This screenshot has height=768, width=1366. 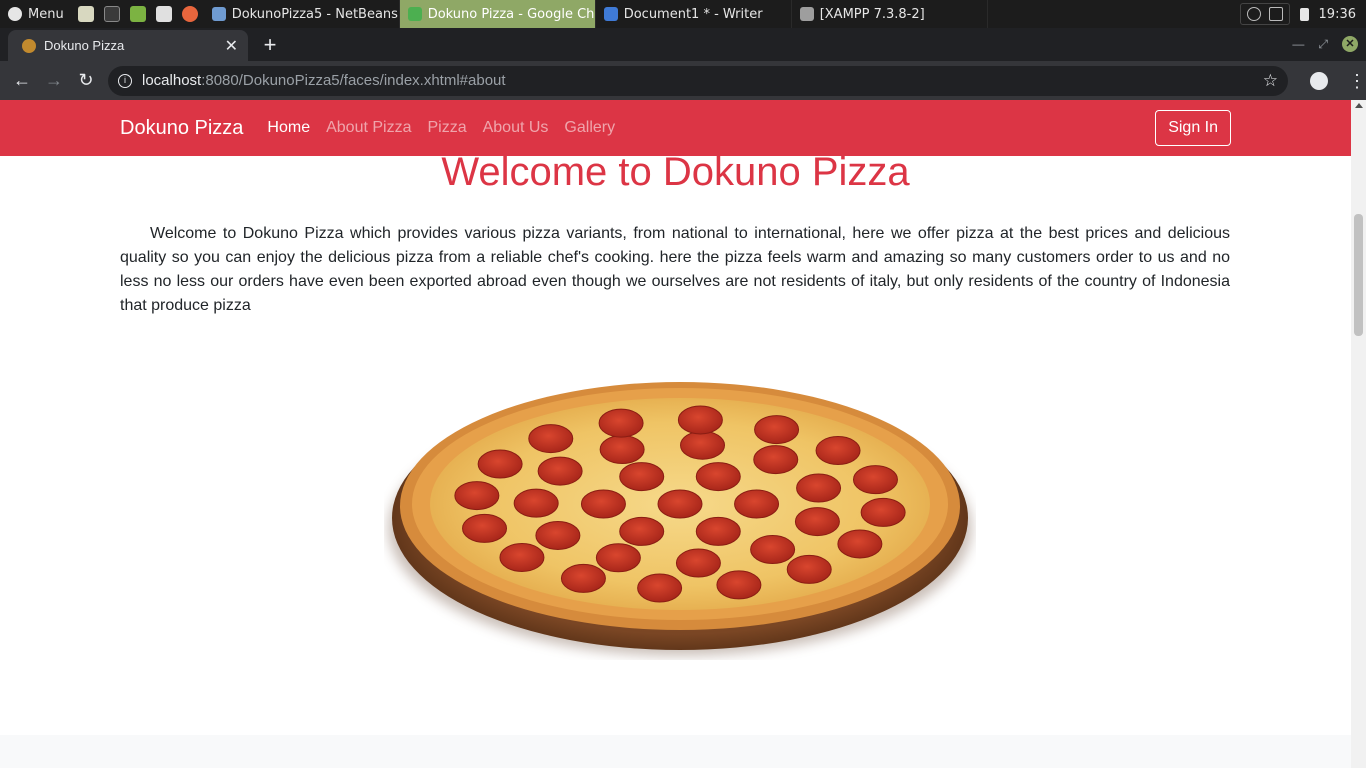 What do you see at coordinates (218, 14) in the screenshot?
I see `netbeans-icon` at bounding box center [218, 14].